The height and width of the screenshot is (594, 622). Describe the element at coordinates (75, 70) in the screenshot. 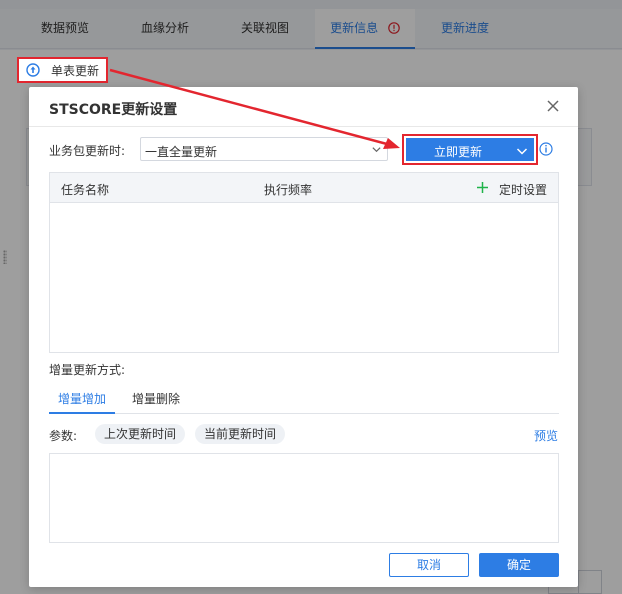

I see `single-update-label: 单表更新` at that location.